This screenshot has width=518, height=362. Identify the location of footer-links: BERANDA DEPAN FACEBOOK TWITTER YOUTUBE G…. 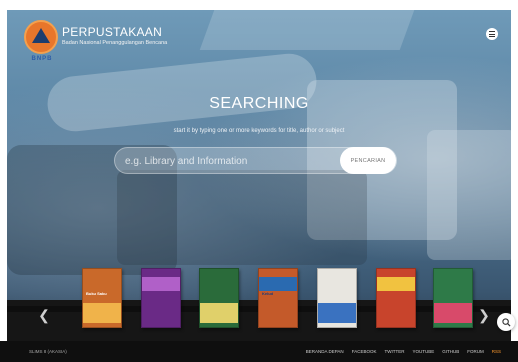
(403, 351).